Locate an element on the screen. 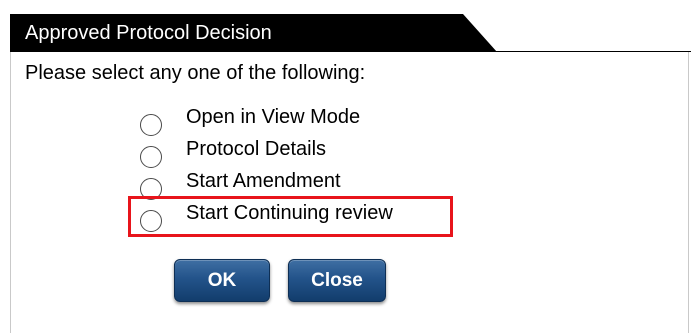  radio-protocol-details is located at coordinates (151, 157).